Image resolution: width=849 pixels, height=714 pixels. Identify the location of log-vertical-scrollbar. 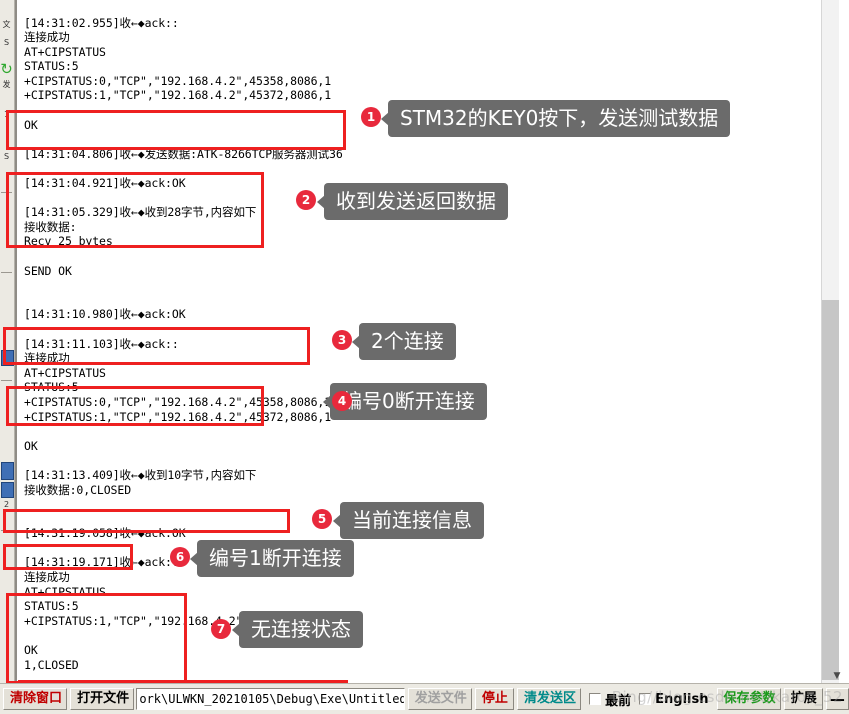
(830, 342).